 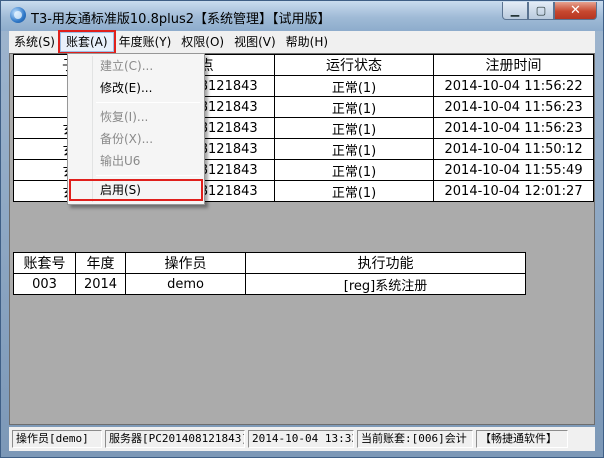 I want to click on menu-bar: 系统(S) 账套(A) 年度账(Y) 权限(O) 视图(V) 帮助(H), so click(x=302, y=42).